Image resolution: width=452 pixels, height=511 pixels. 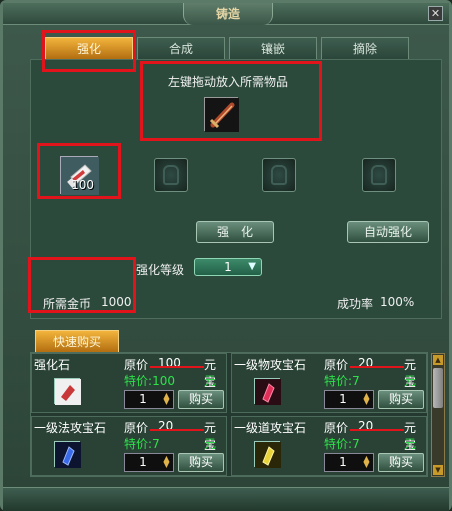 I want to click on quick-buy-scrollbar: ▲ ▼, so click(x=438, y=415).